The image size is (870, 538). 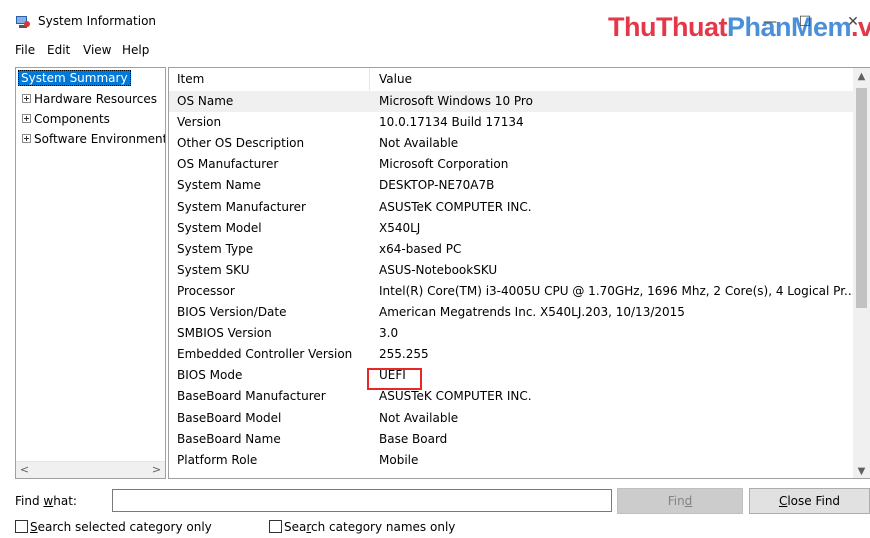 What do you see at coordinates (369, 79) in the screenshot?
I see `column-divider` at bounding box center [369, 79].